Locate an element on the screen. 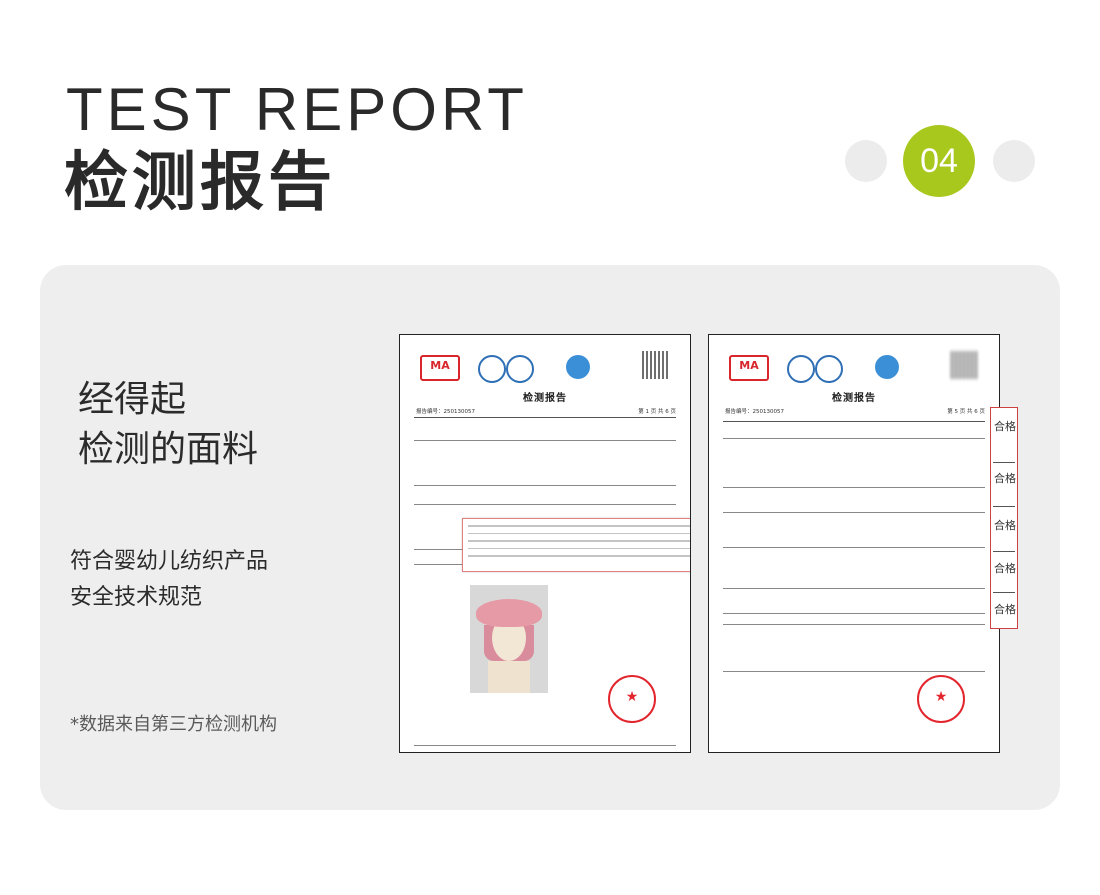  title-en: TEST REPORT is located at coordinates (297, 109).